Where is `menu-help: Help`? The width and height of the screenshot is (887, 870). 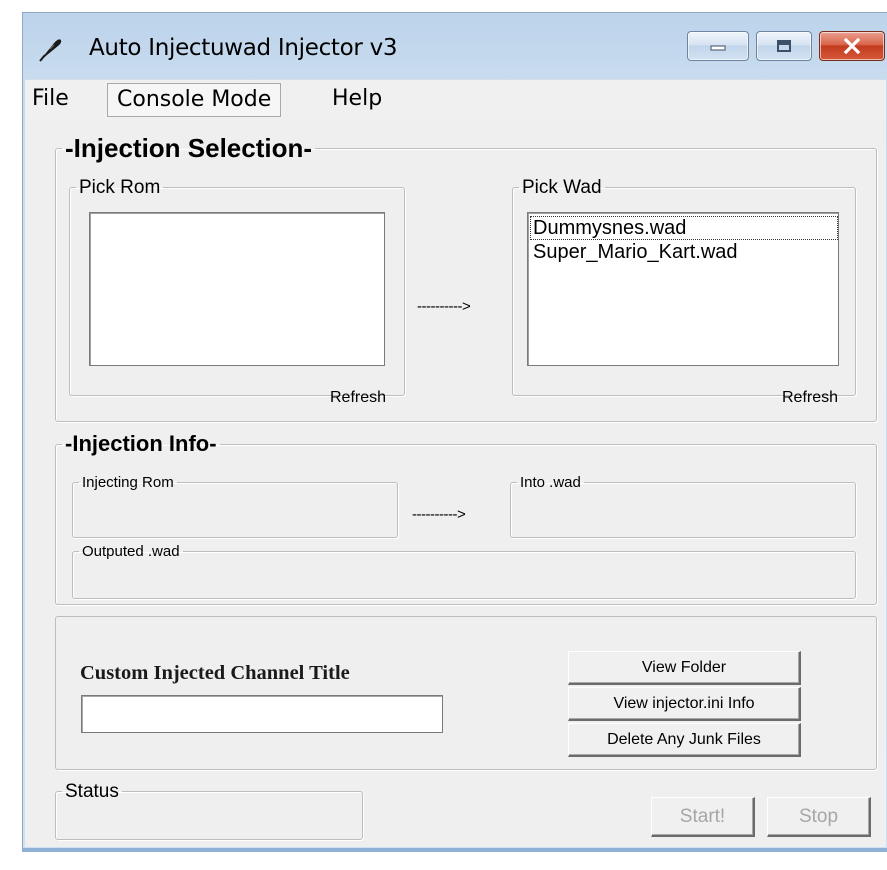
menu-help: Help is located at coordinates (357, 100).